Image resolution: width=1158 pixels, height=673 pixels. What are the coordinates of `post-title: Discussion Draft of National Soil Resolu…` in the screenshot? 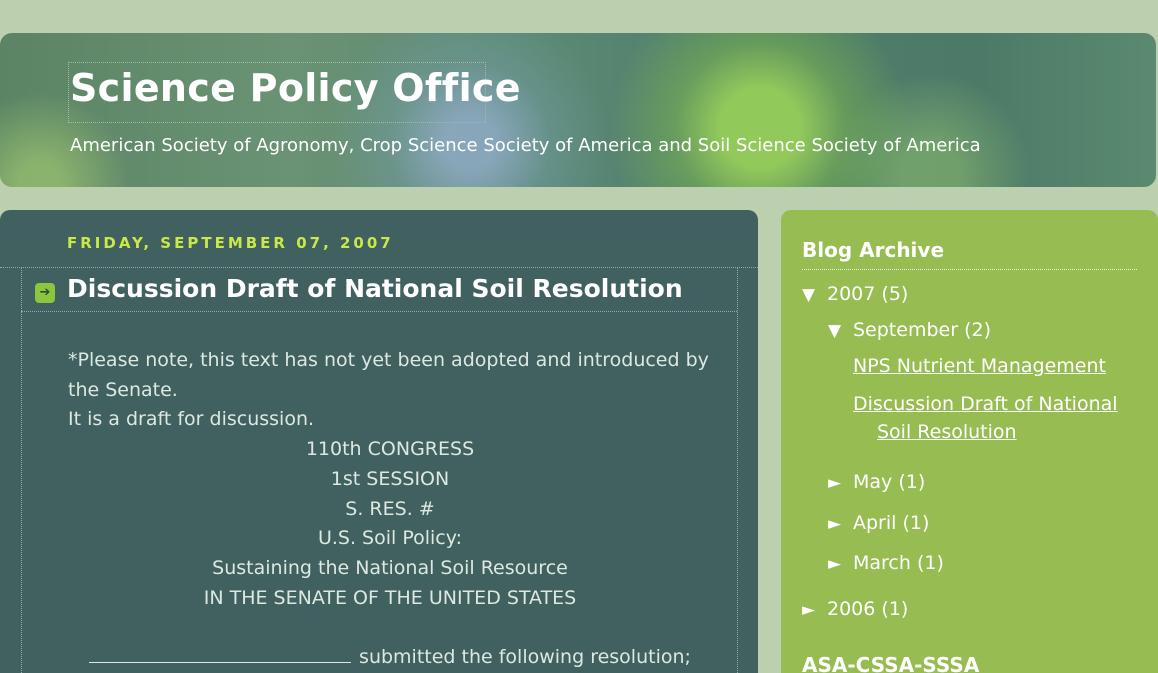 It's located at (375, 288).